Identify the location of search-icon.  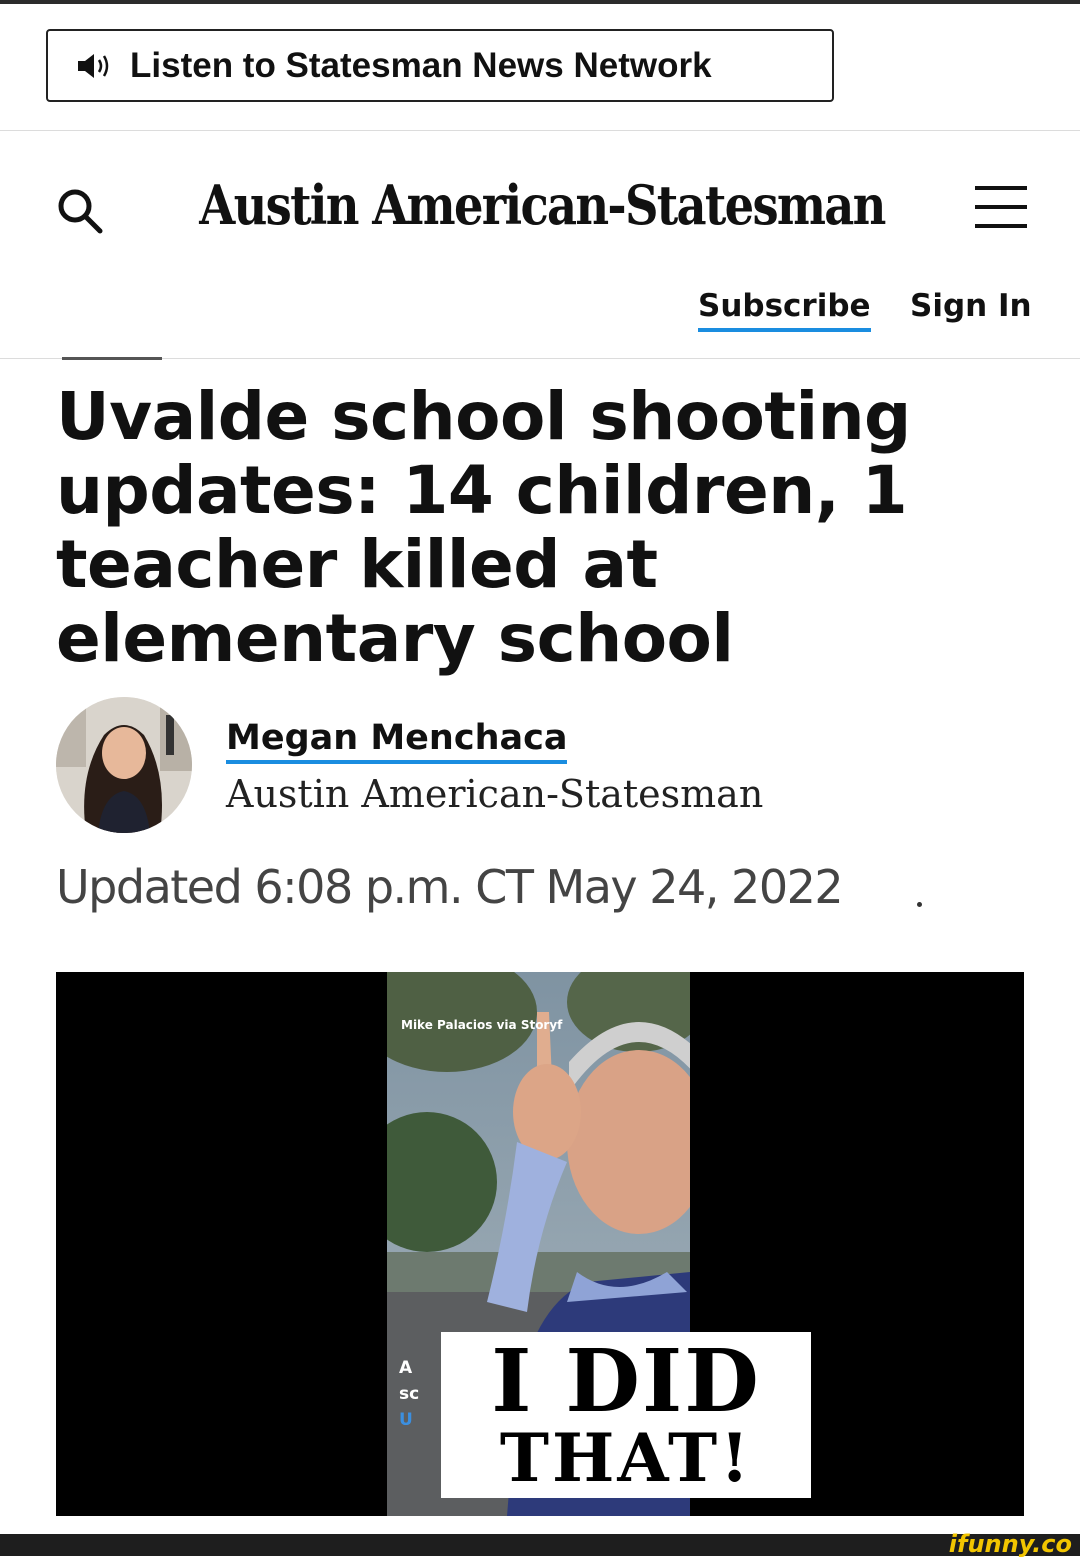
(80, 211).